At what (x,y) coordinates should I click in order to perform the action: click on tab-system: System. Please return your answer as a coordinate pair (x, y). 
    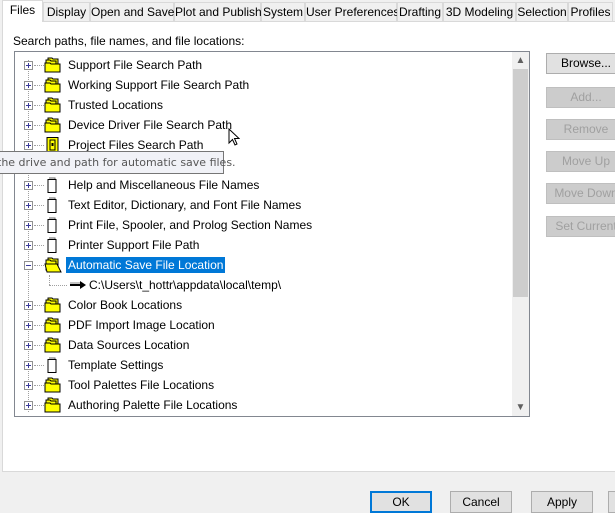
    Looking at the image, I should click on (283, 11).